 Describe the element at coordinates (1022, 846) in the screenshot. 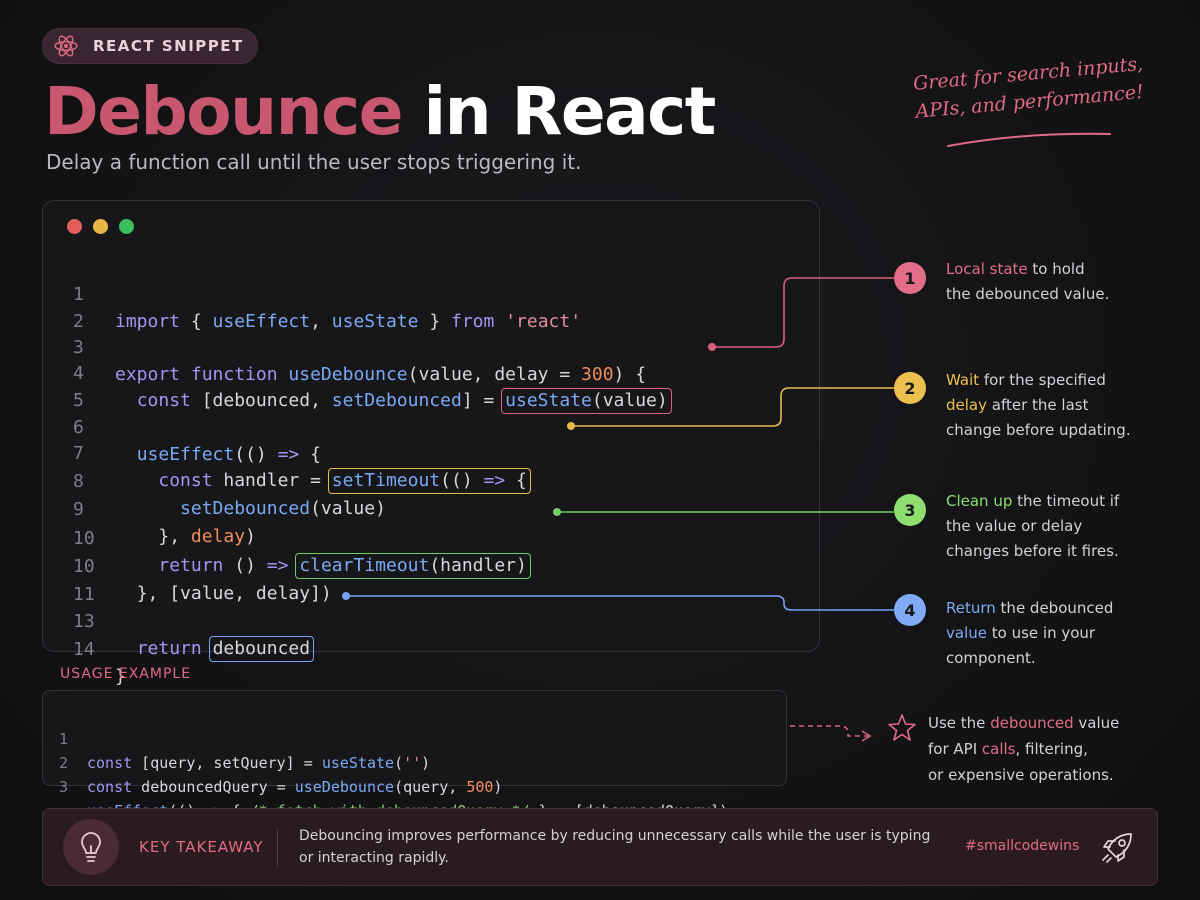

I see `hashtag: #smallcodewins` at that location.